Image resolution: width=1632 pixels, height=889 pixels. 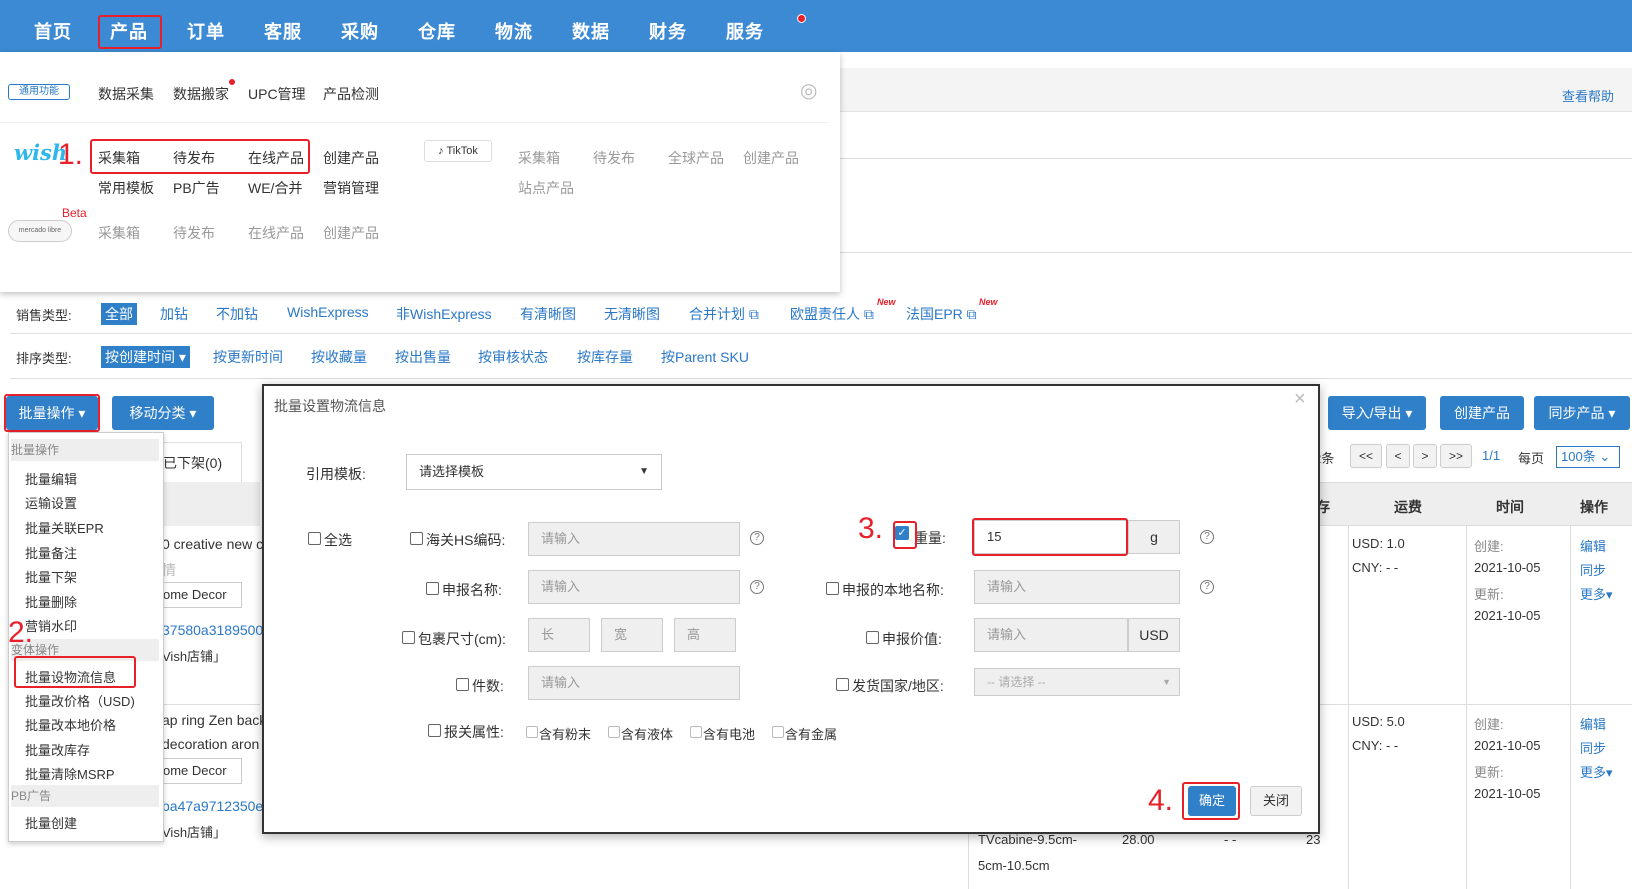 What do you see at coordinates (437, 31) in the screenshot?
I see `nav-warehouse: 仓库` at bounding box center [437, 31].